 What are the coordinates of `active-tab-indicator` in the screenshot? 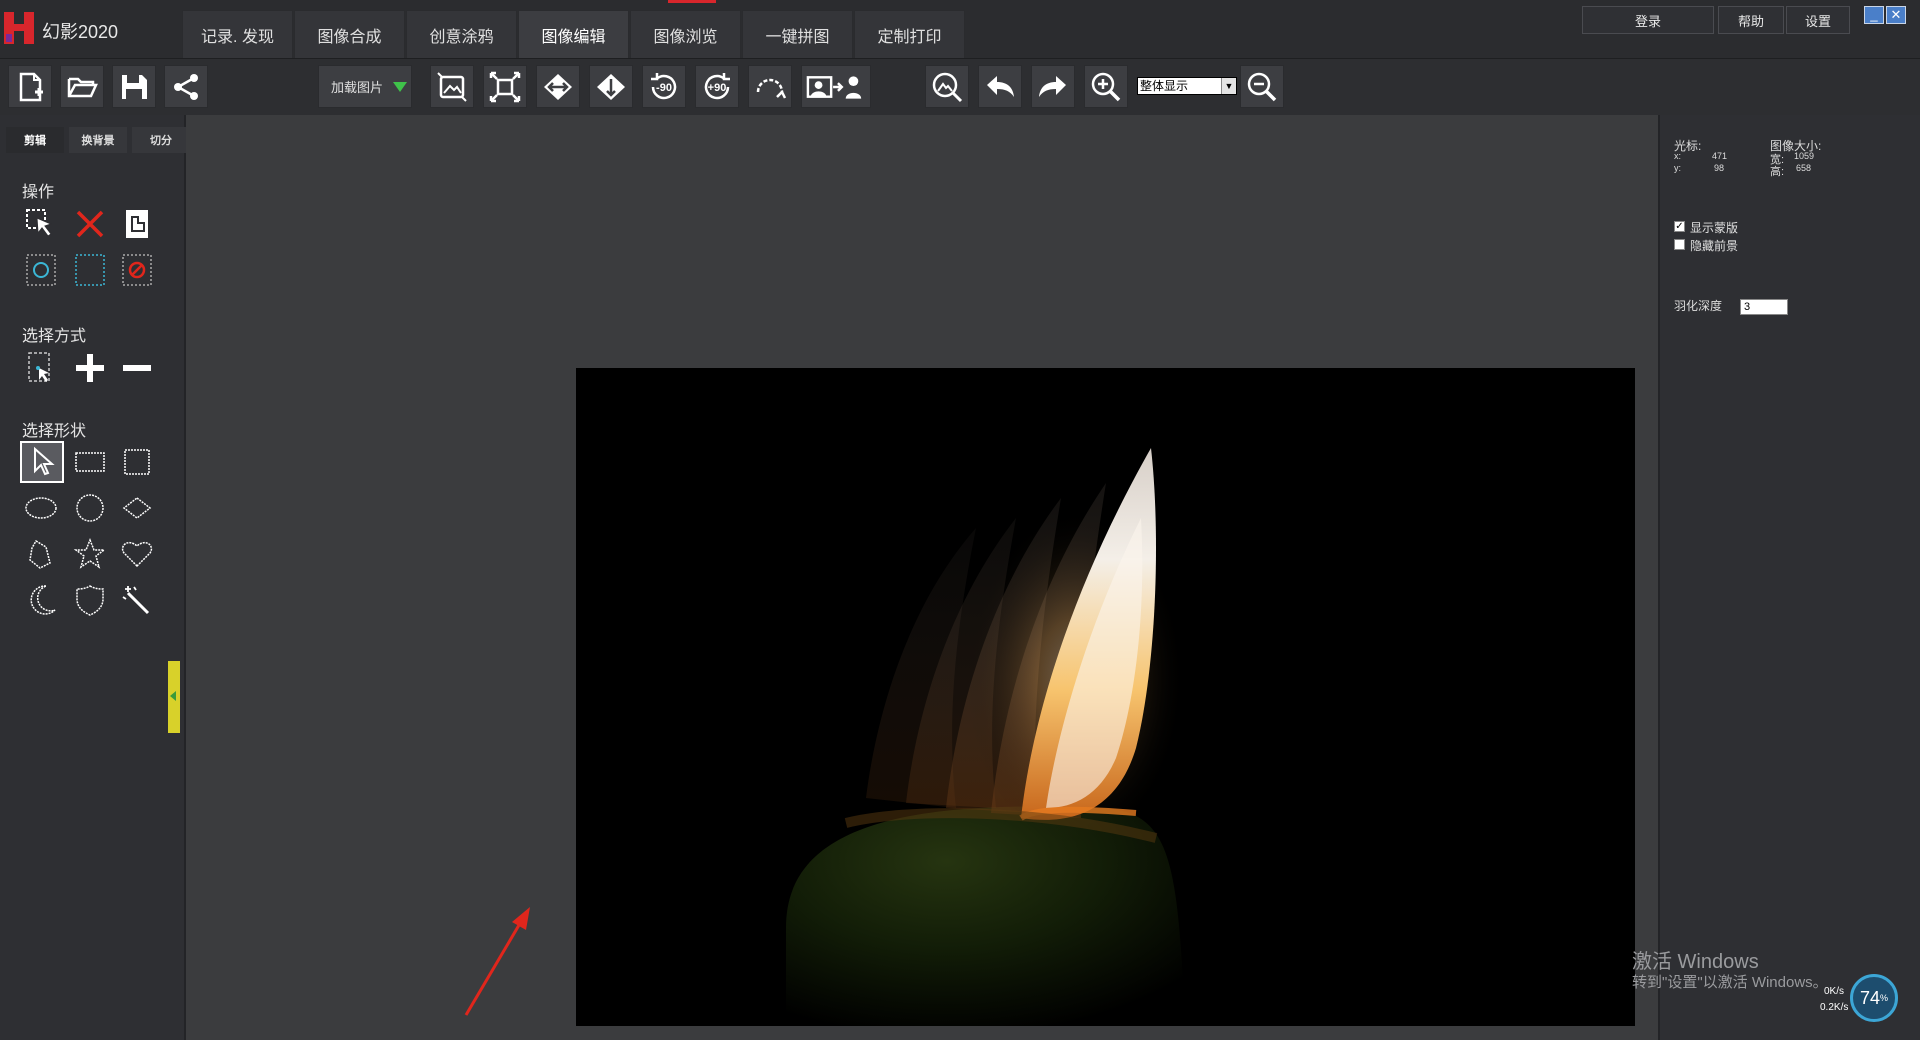 It's located at (692, 1).